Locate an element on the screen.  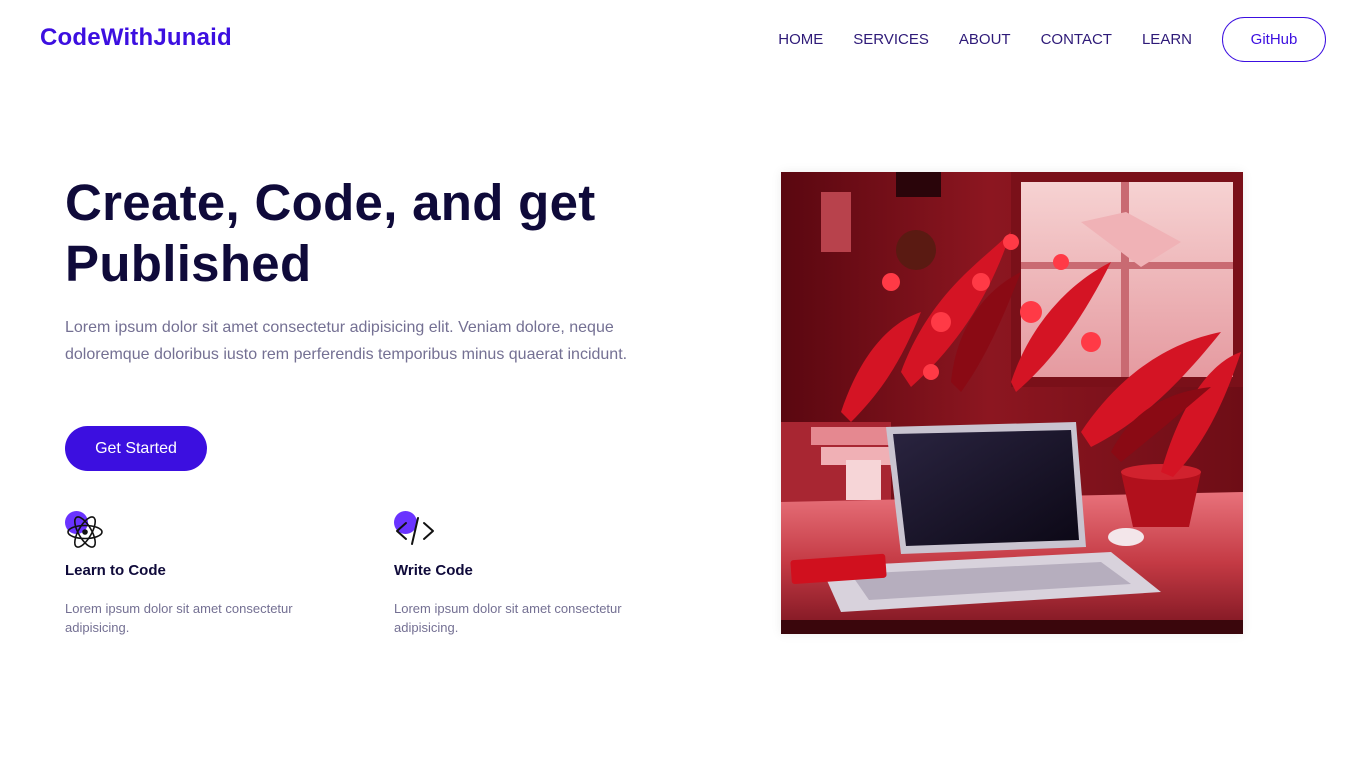
feature-title: Learn to Code is located at coordinates (115, 570).